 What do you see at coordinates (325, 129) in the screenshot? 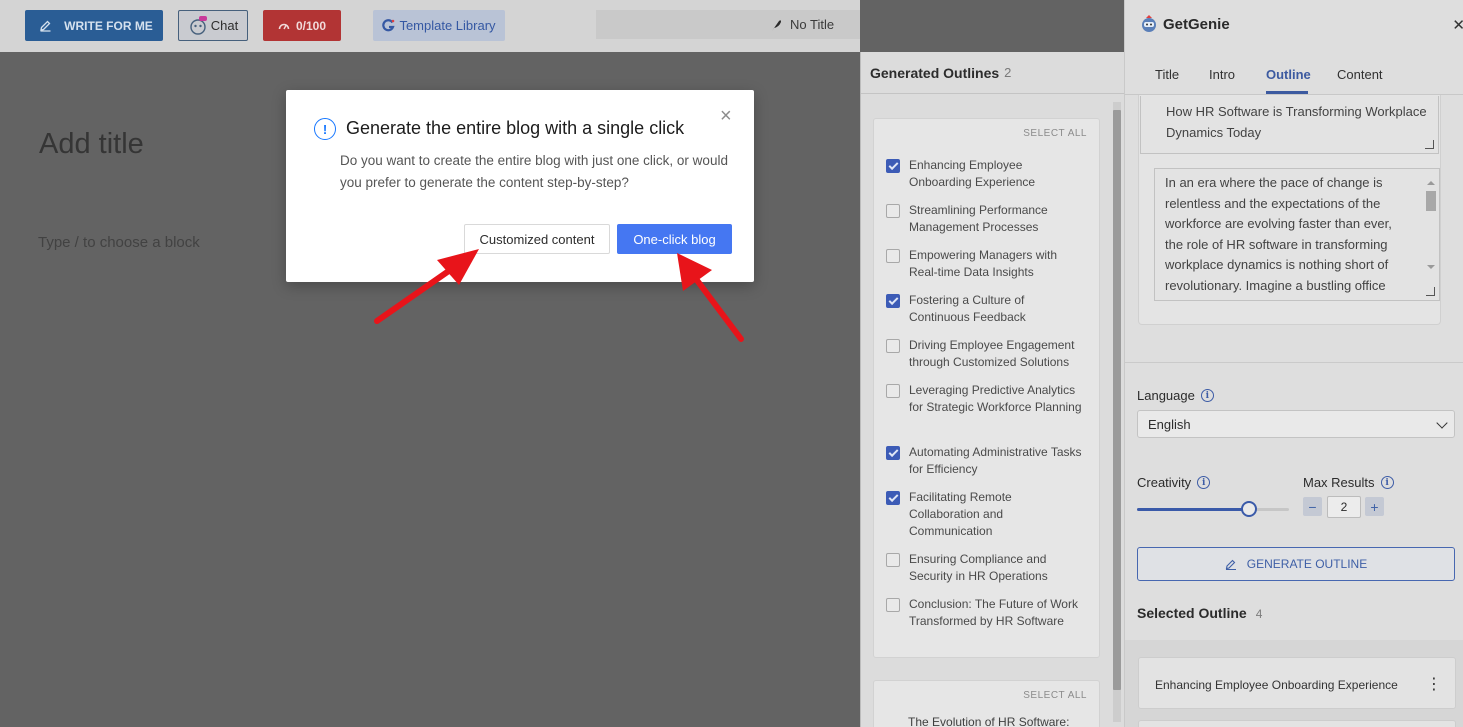
I see `exclamation-circle-icon: !` at bounding box center [325, 129].